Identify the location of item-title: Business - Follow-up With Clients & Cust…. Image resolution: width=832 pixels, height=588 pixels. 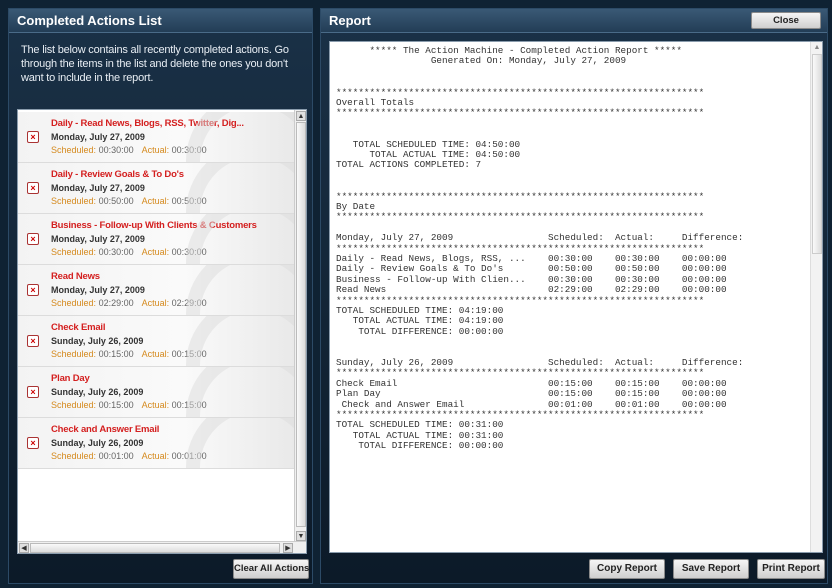
(154, 225).